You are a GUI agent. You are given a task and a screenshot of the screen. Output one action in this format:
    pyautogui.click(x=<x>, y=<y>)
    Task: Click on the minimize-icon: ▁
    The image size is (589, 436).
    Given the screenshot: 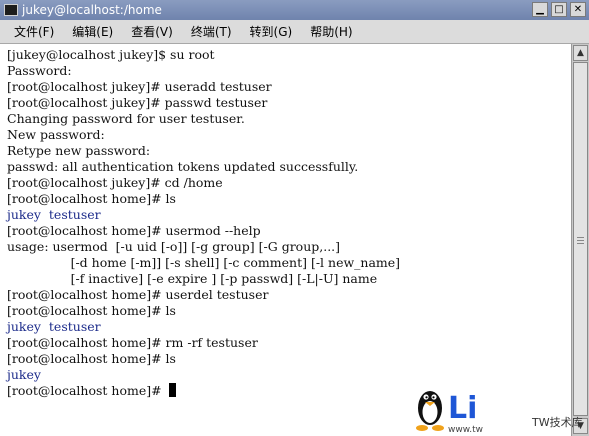 What is the action you would take?
    pyautogui.click(x=540, y=9)
    